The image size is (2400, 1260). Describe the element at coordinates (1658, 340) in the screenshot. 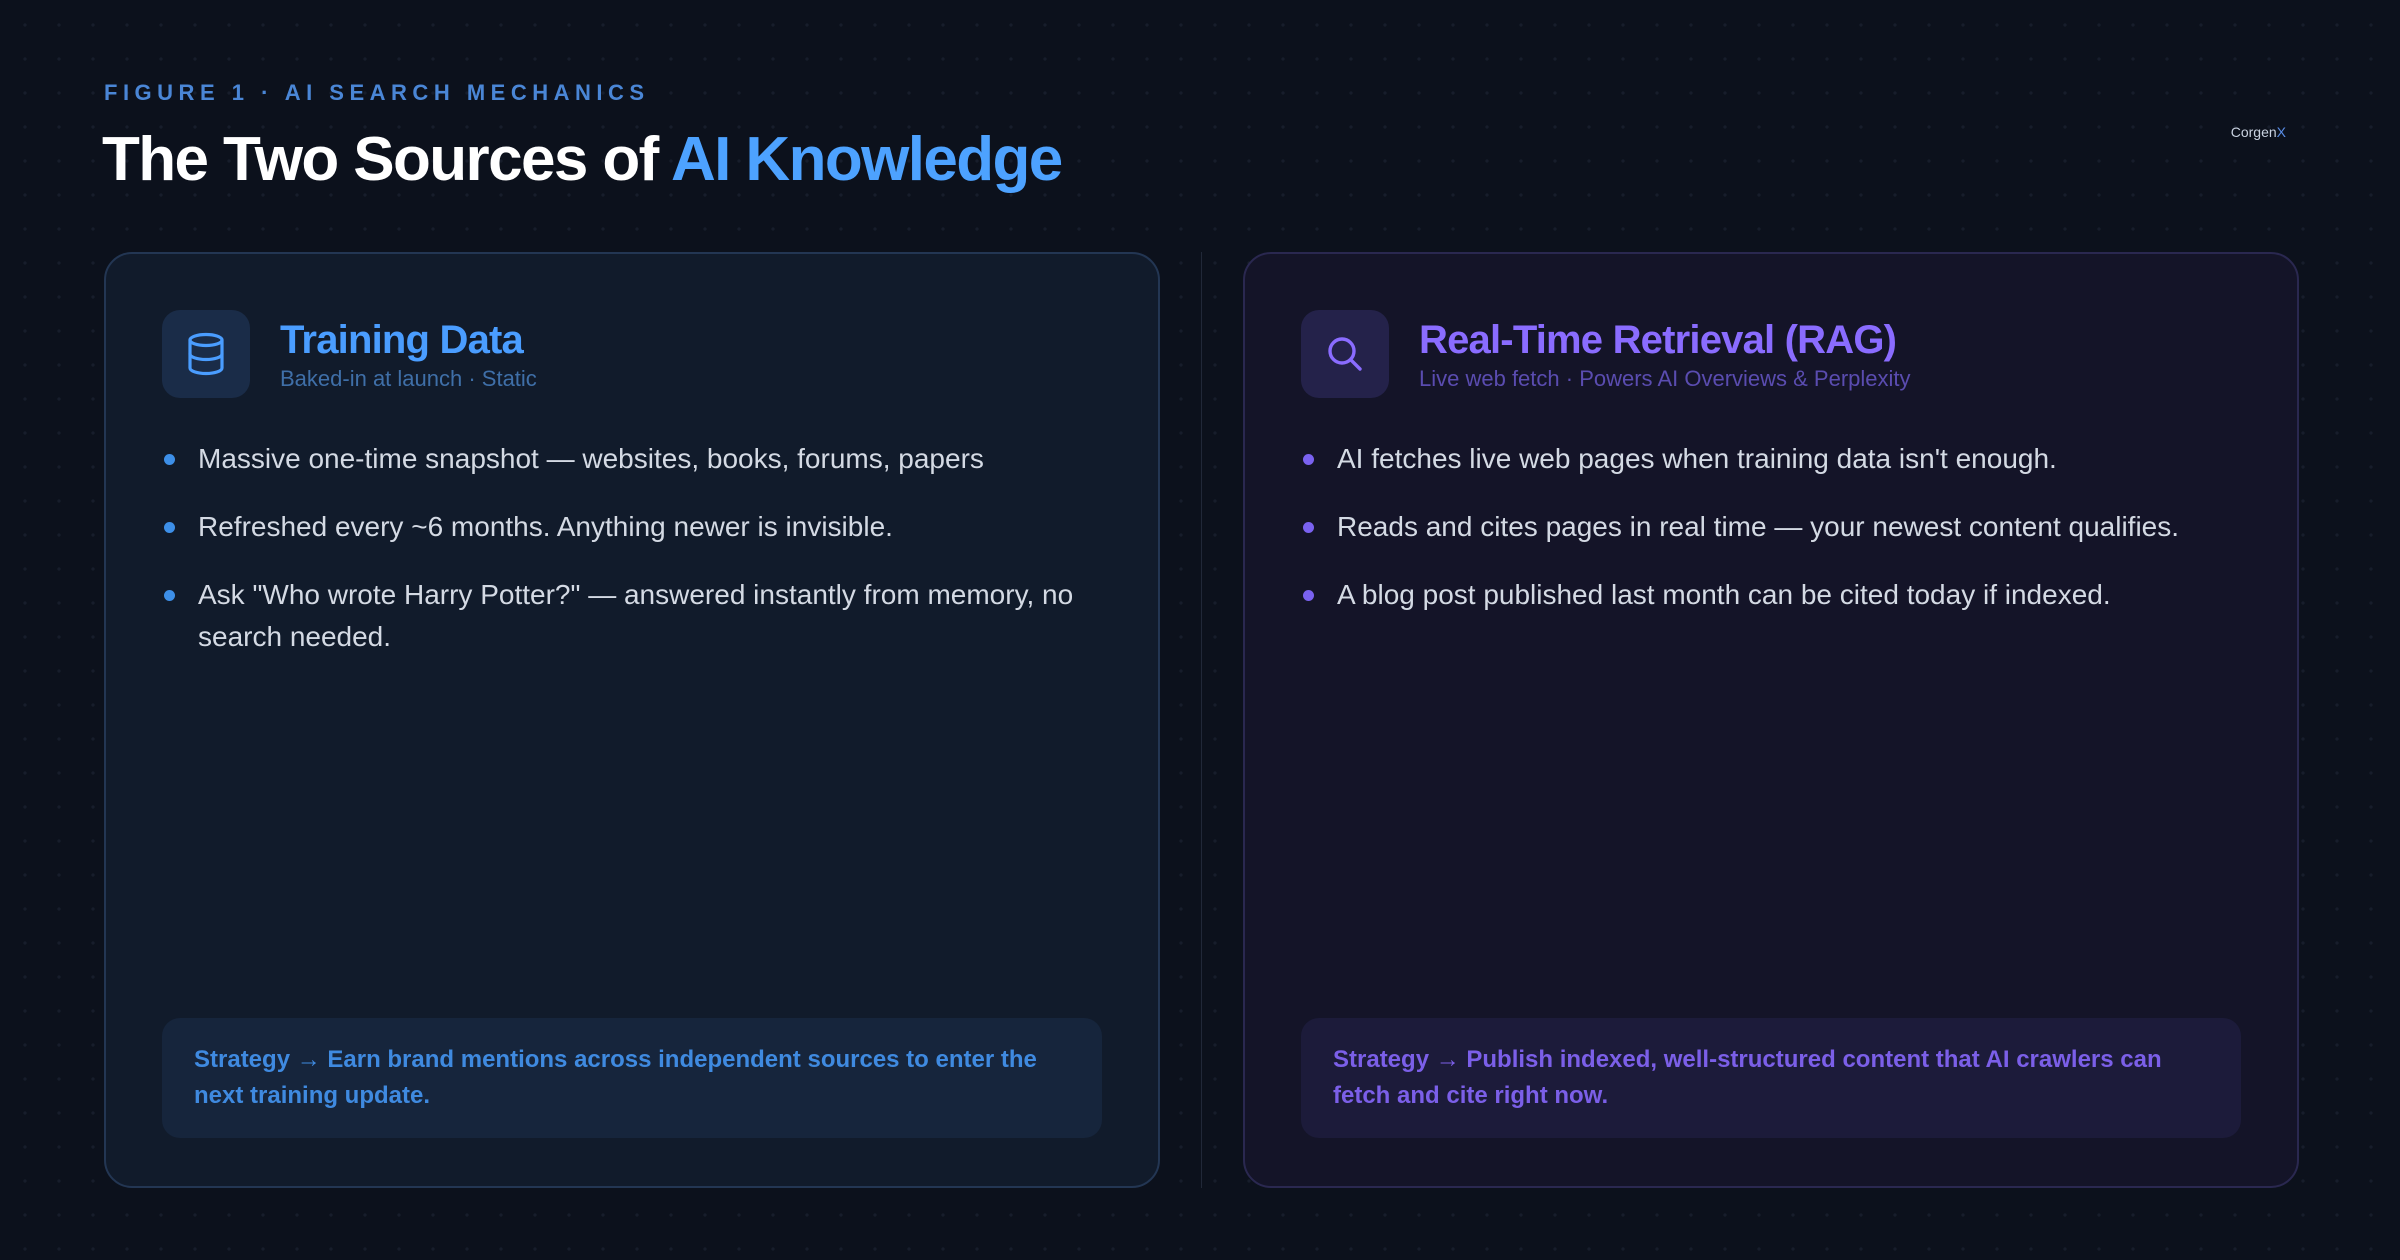

I see `card-title: Real-Time Retrieval (RAG)` at that location.